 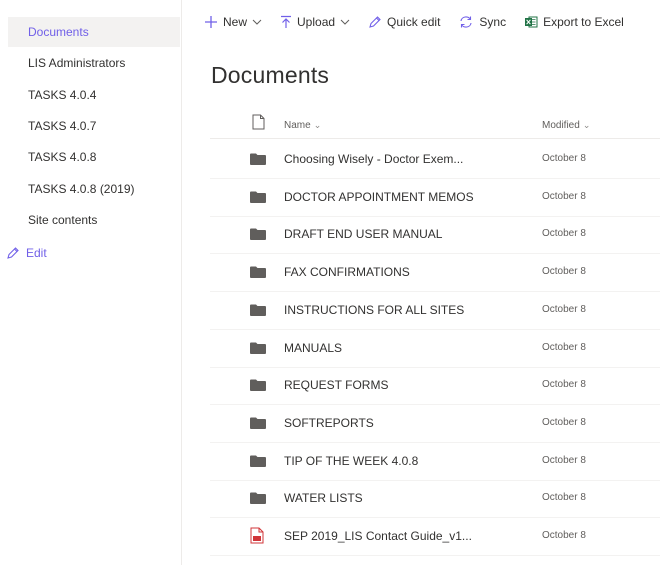 What do you see at coordinates (94, 157) in the screenshot?
I see `nav-item-tasks-4-0-8: TASKS 4.0.8` at bounding box center [94, 157].